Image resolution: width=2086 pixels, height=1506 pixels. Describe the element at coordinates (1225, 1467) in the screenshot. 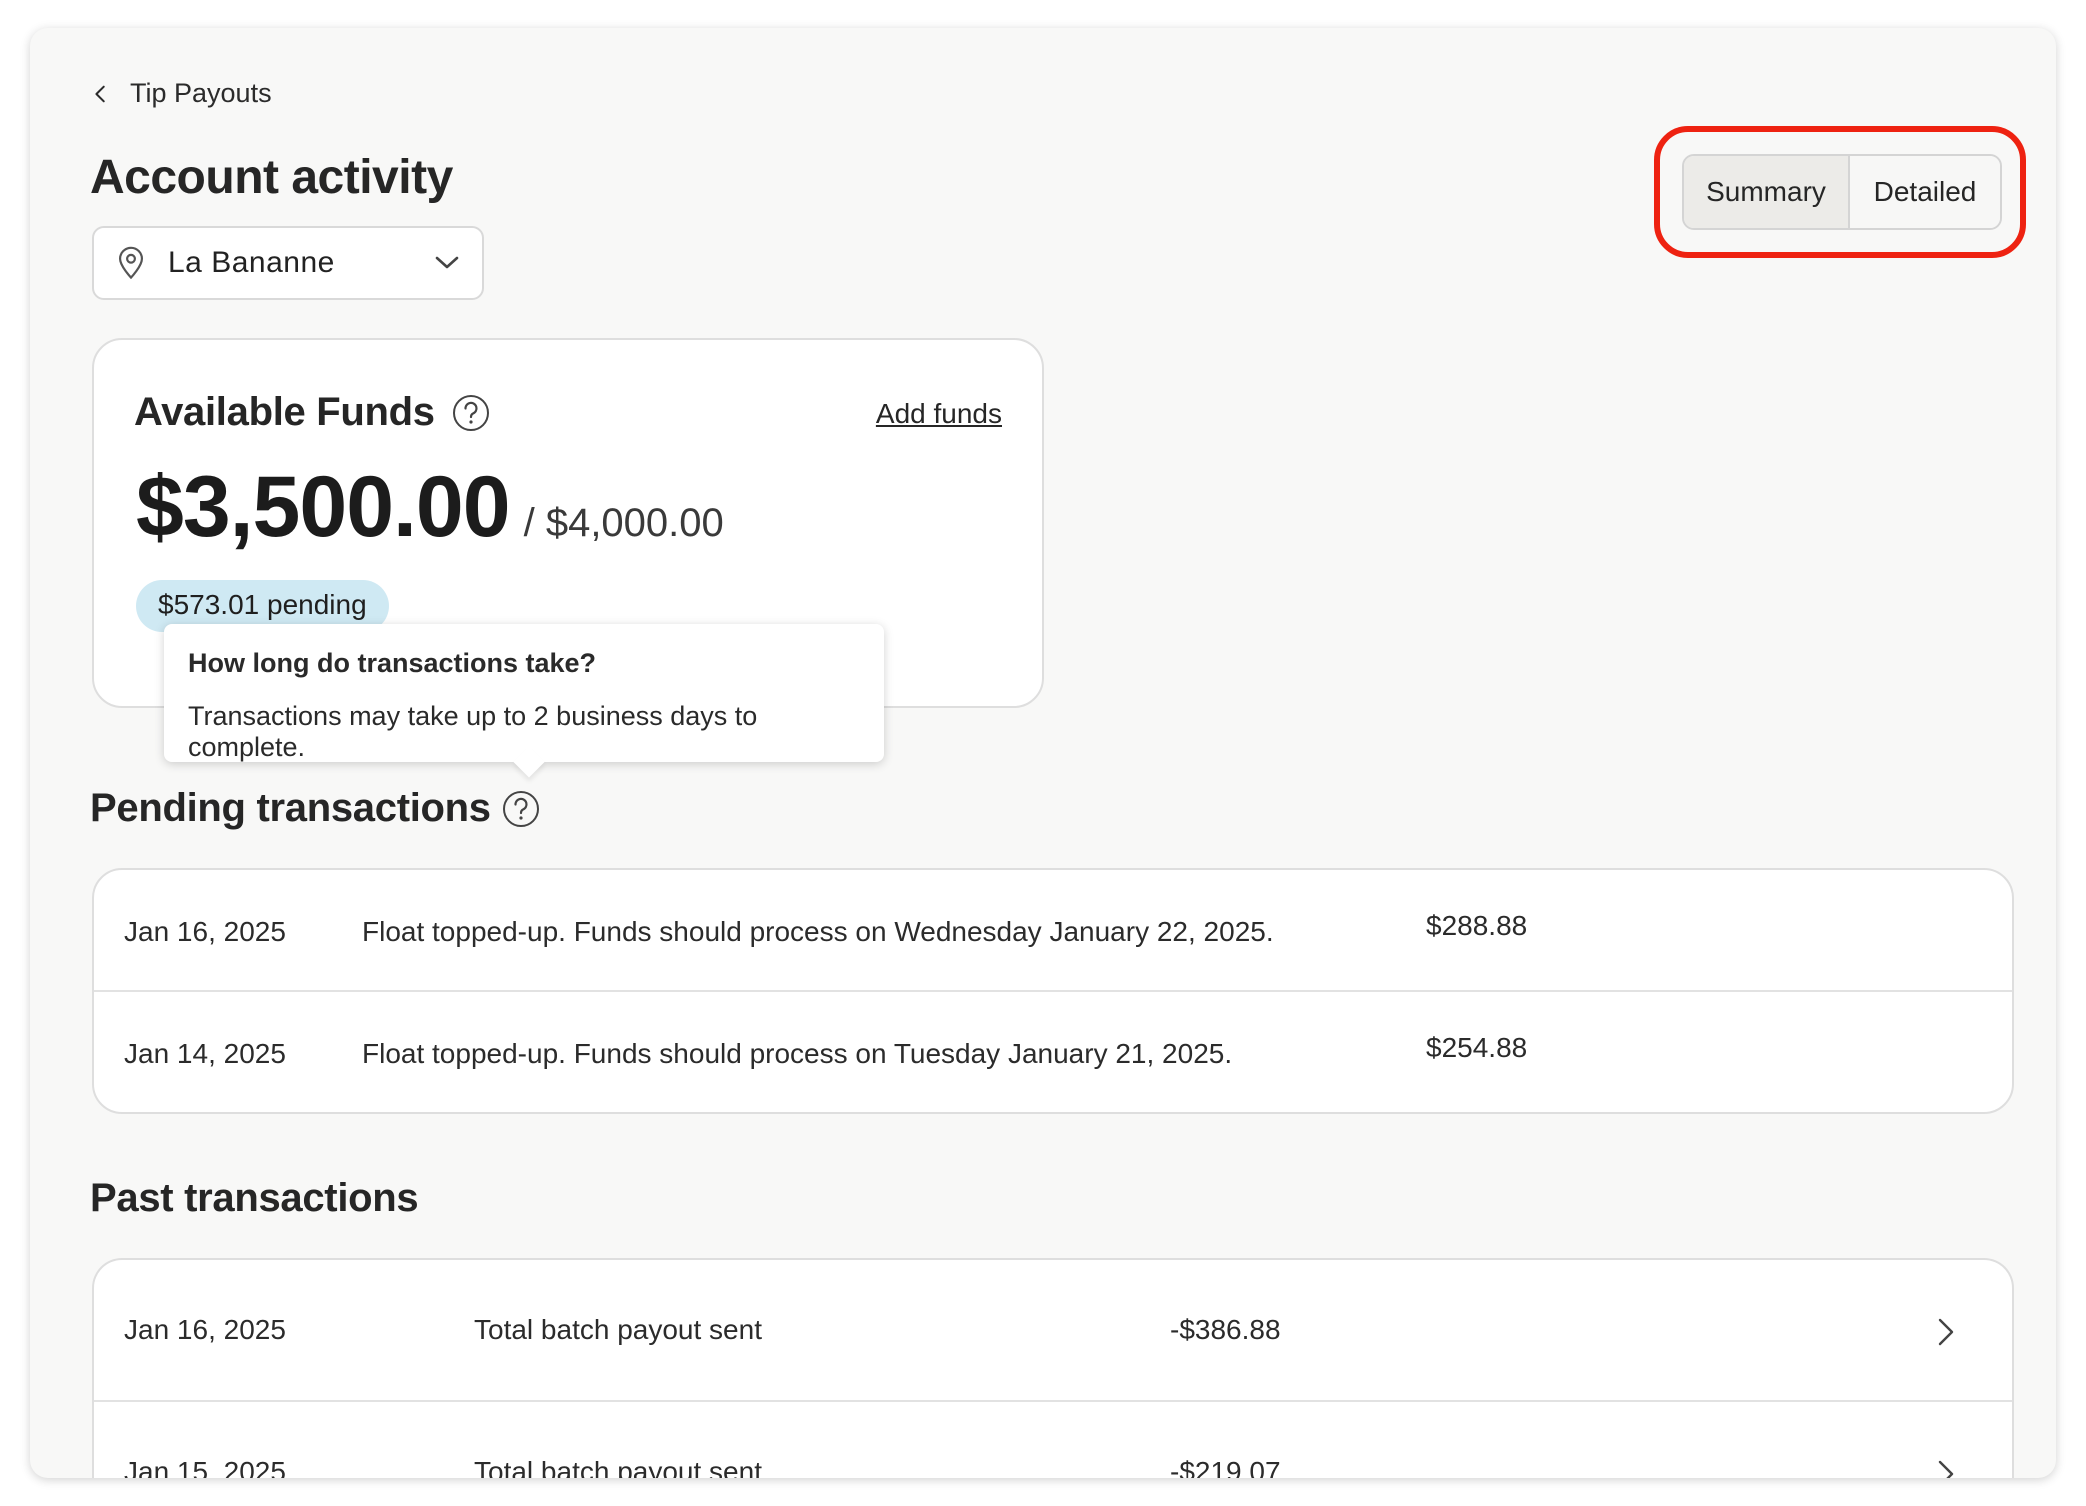

I see `transaction-amount: -$219.07` at that location.